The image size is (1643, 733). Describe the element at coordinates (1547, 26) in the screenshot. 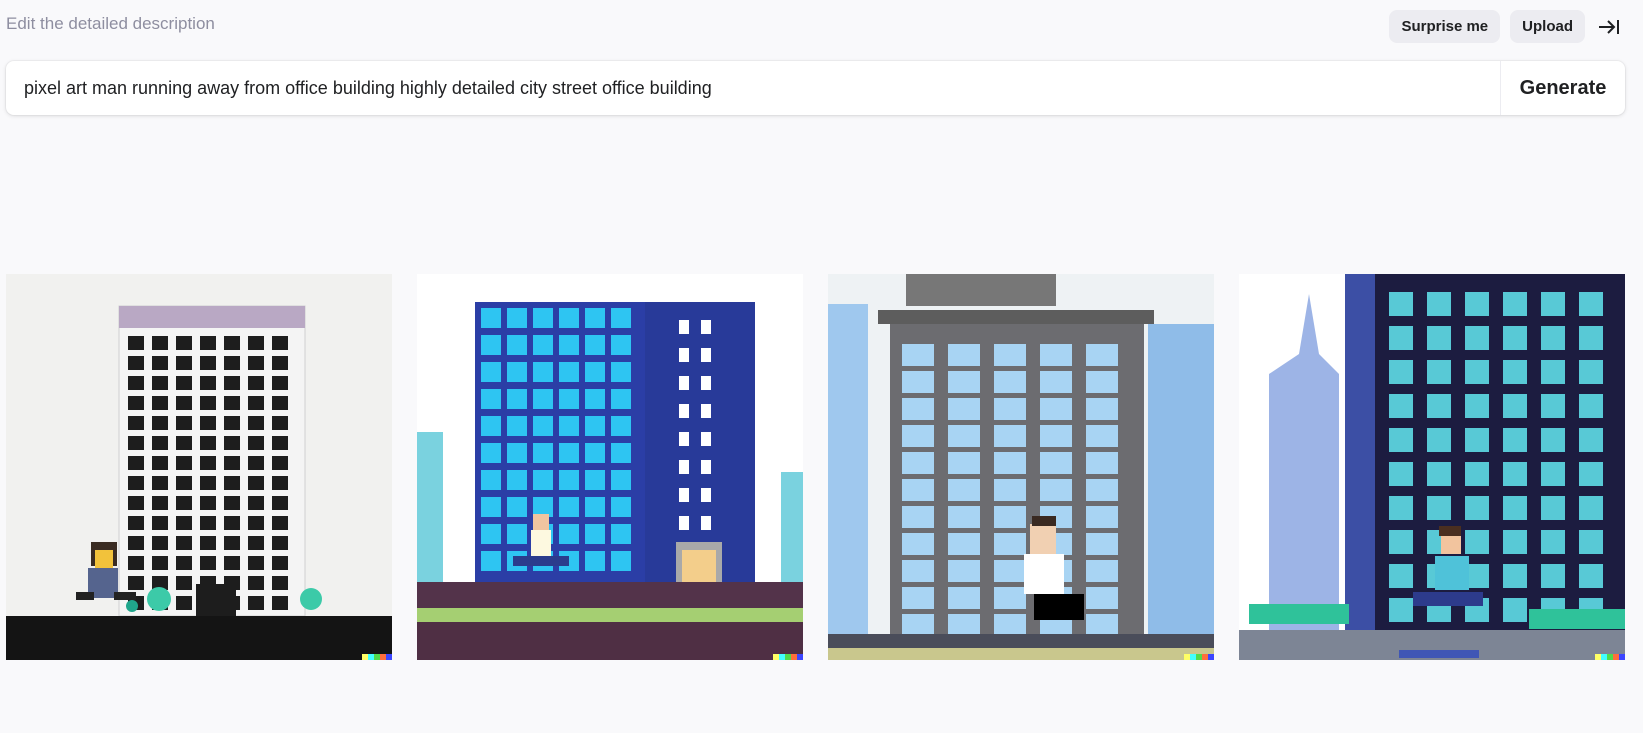

I see `upload-button: Upload` at that location.